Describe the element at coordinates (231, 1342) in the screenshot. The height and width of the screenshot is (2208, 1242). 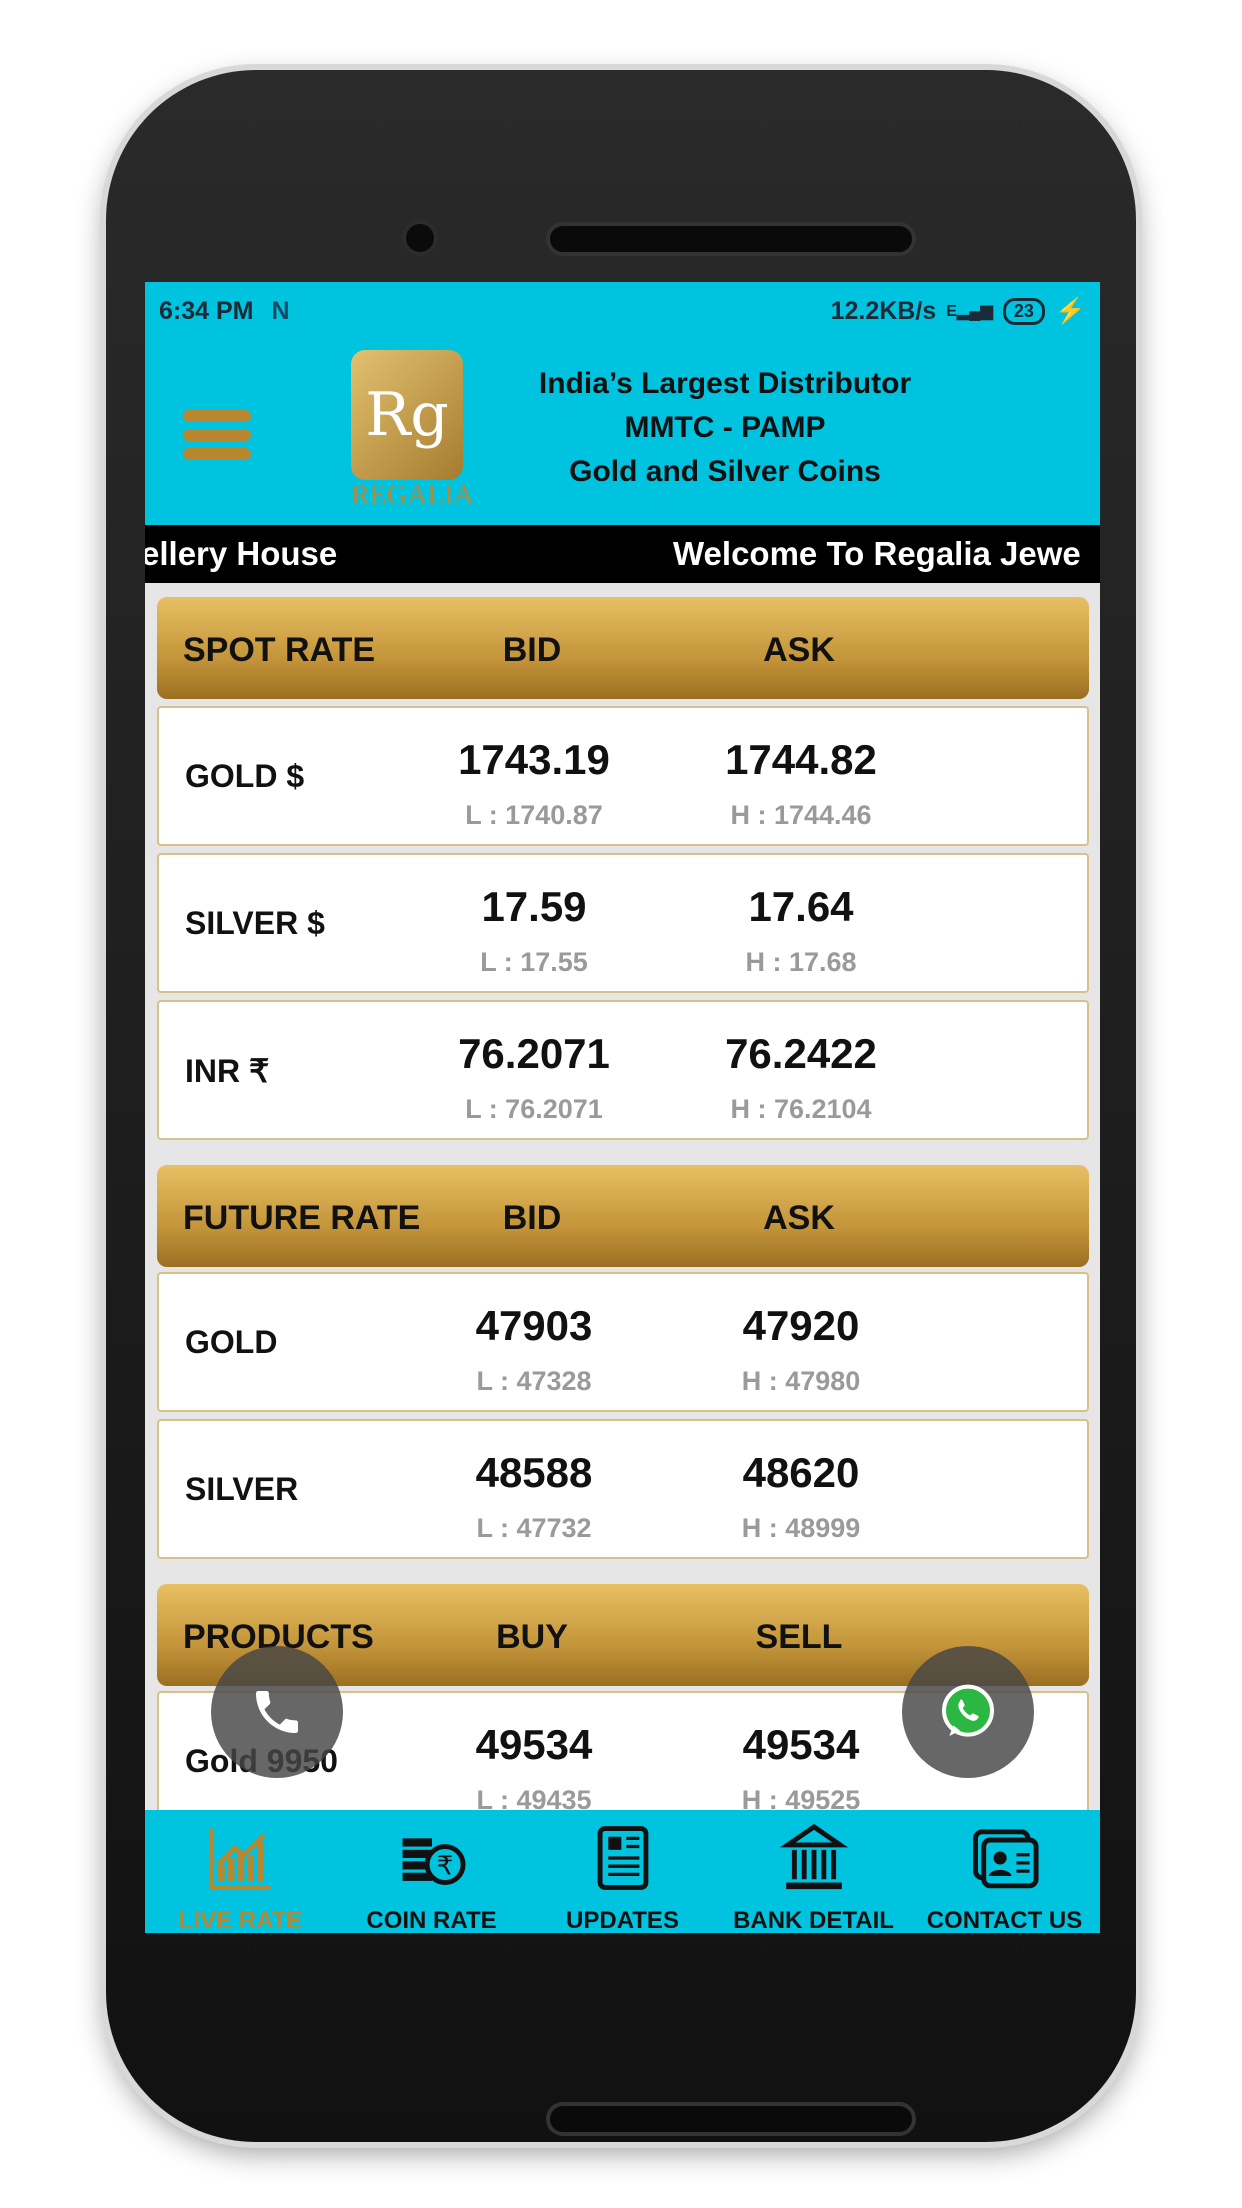
I see `row-name: GOLD` at that location.